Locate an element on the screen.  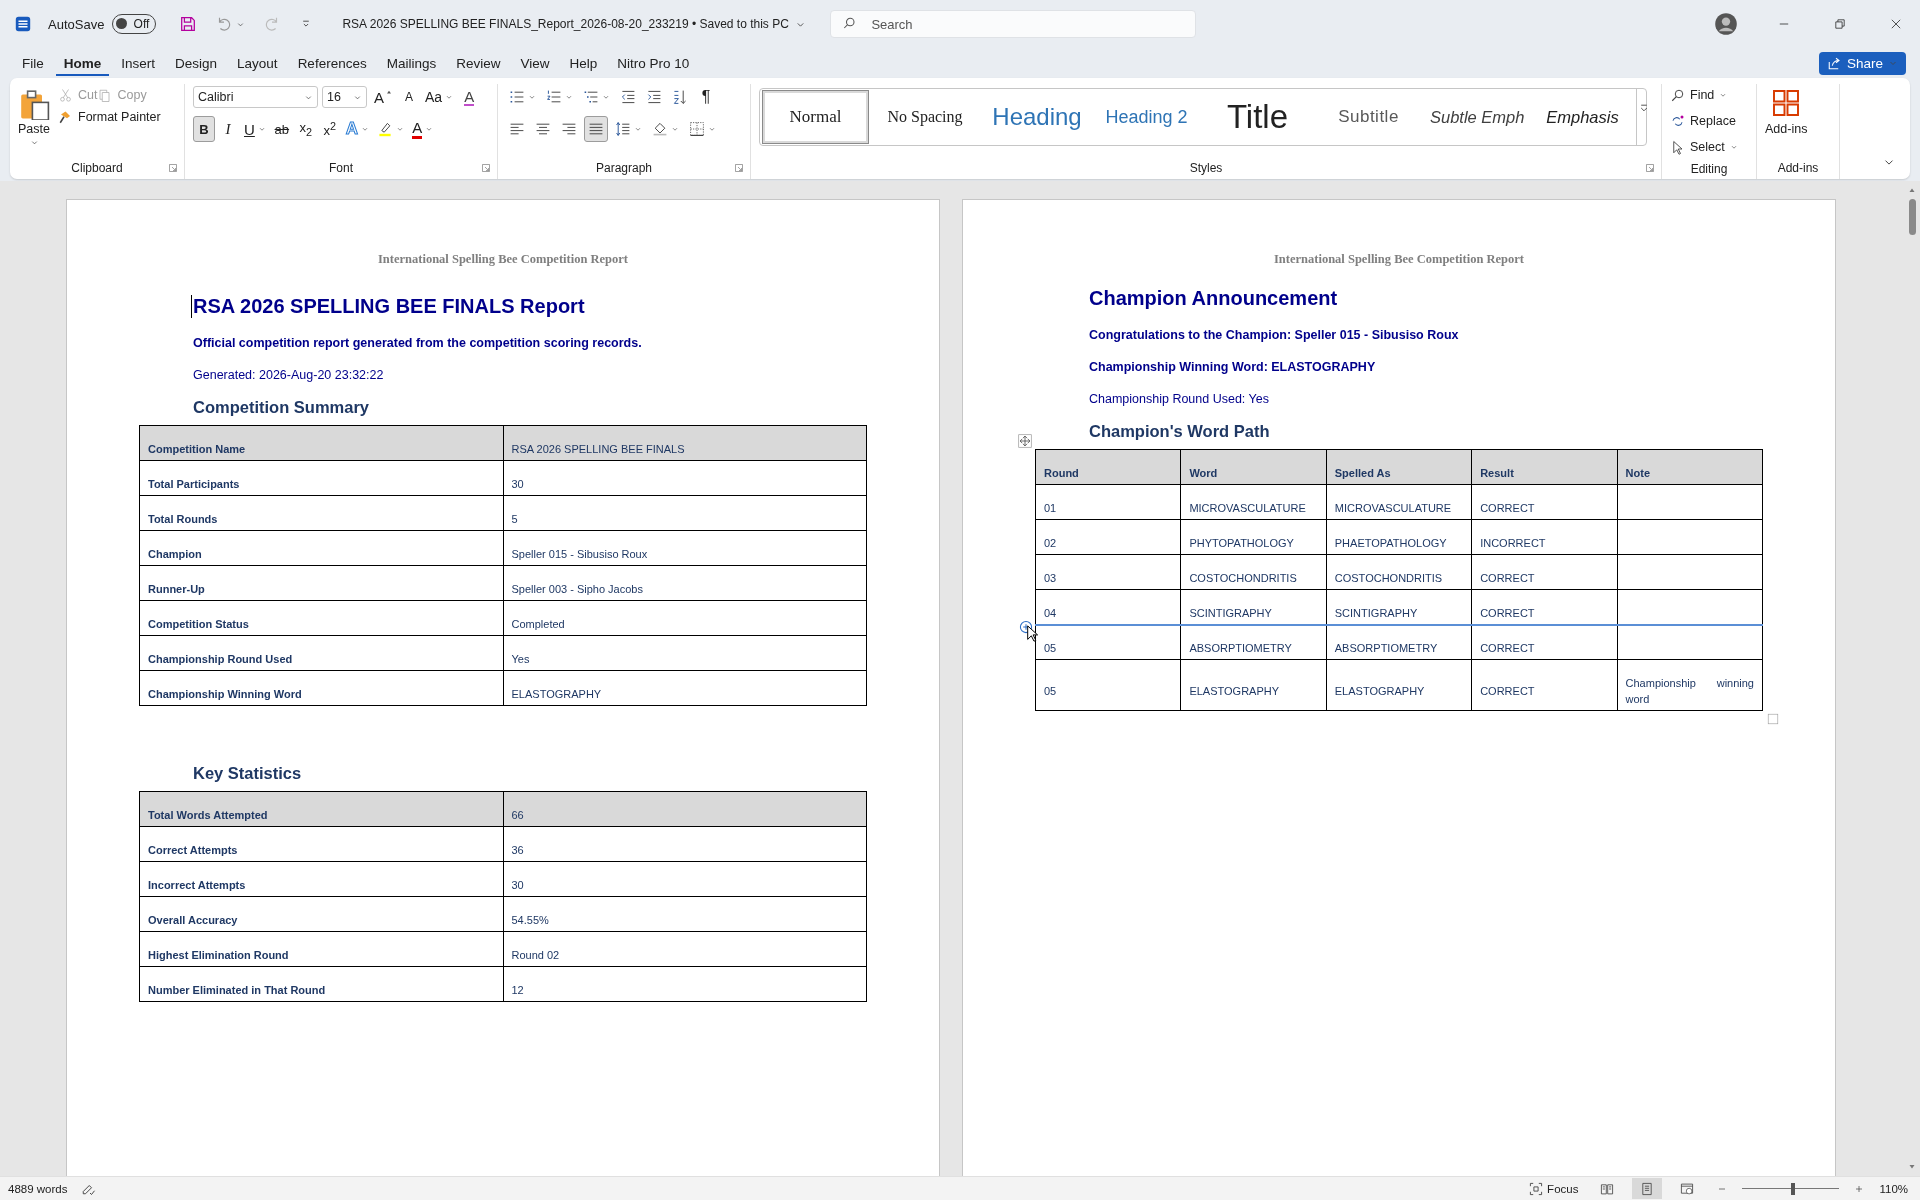
menu-tab: References is located at coordinates (332, 63).